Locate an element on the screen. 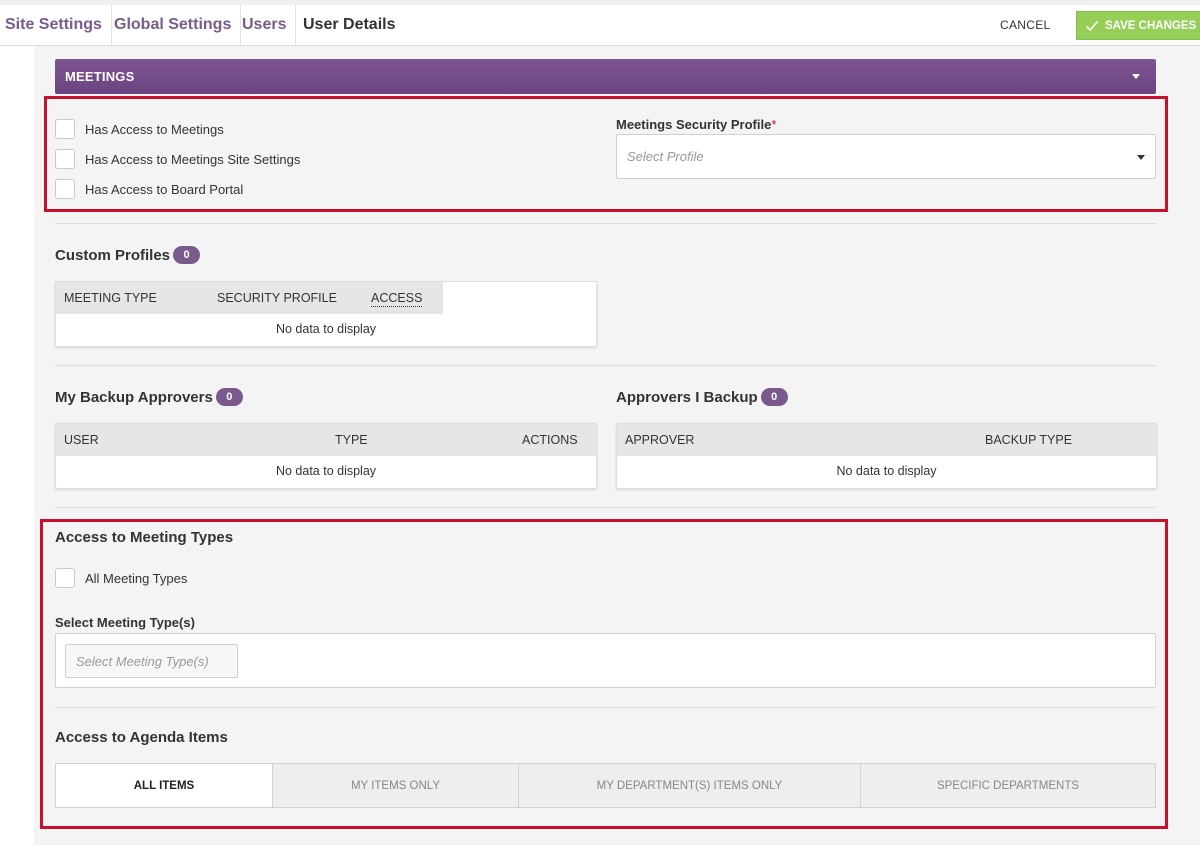 The width and height of the screenshot is (1200, 845). approvers-i-backup-count-badge: 0 is located at coordinates (774, 397).